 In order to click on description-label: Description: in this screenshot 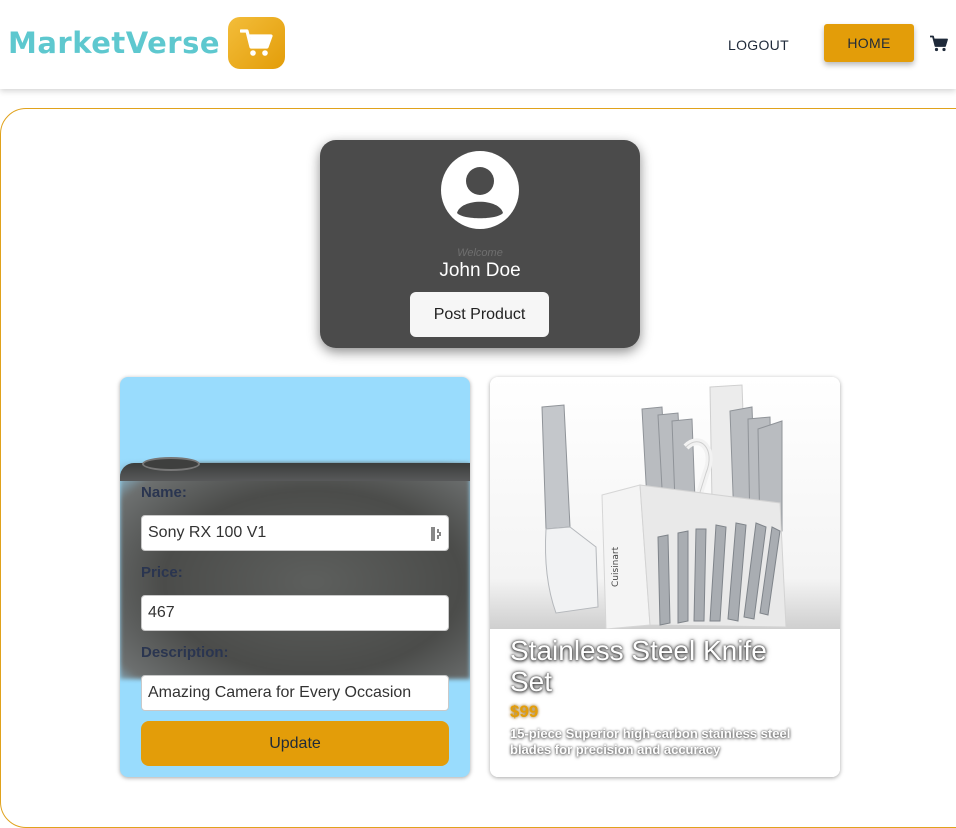, I will do `click(185, 652)`.